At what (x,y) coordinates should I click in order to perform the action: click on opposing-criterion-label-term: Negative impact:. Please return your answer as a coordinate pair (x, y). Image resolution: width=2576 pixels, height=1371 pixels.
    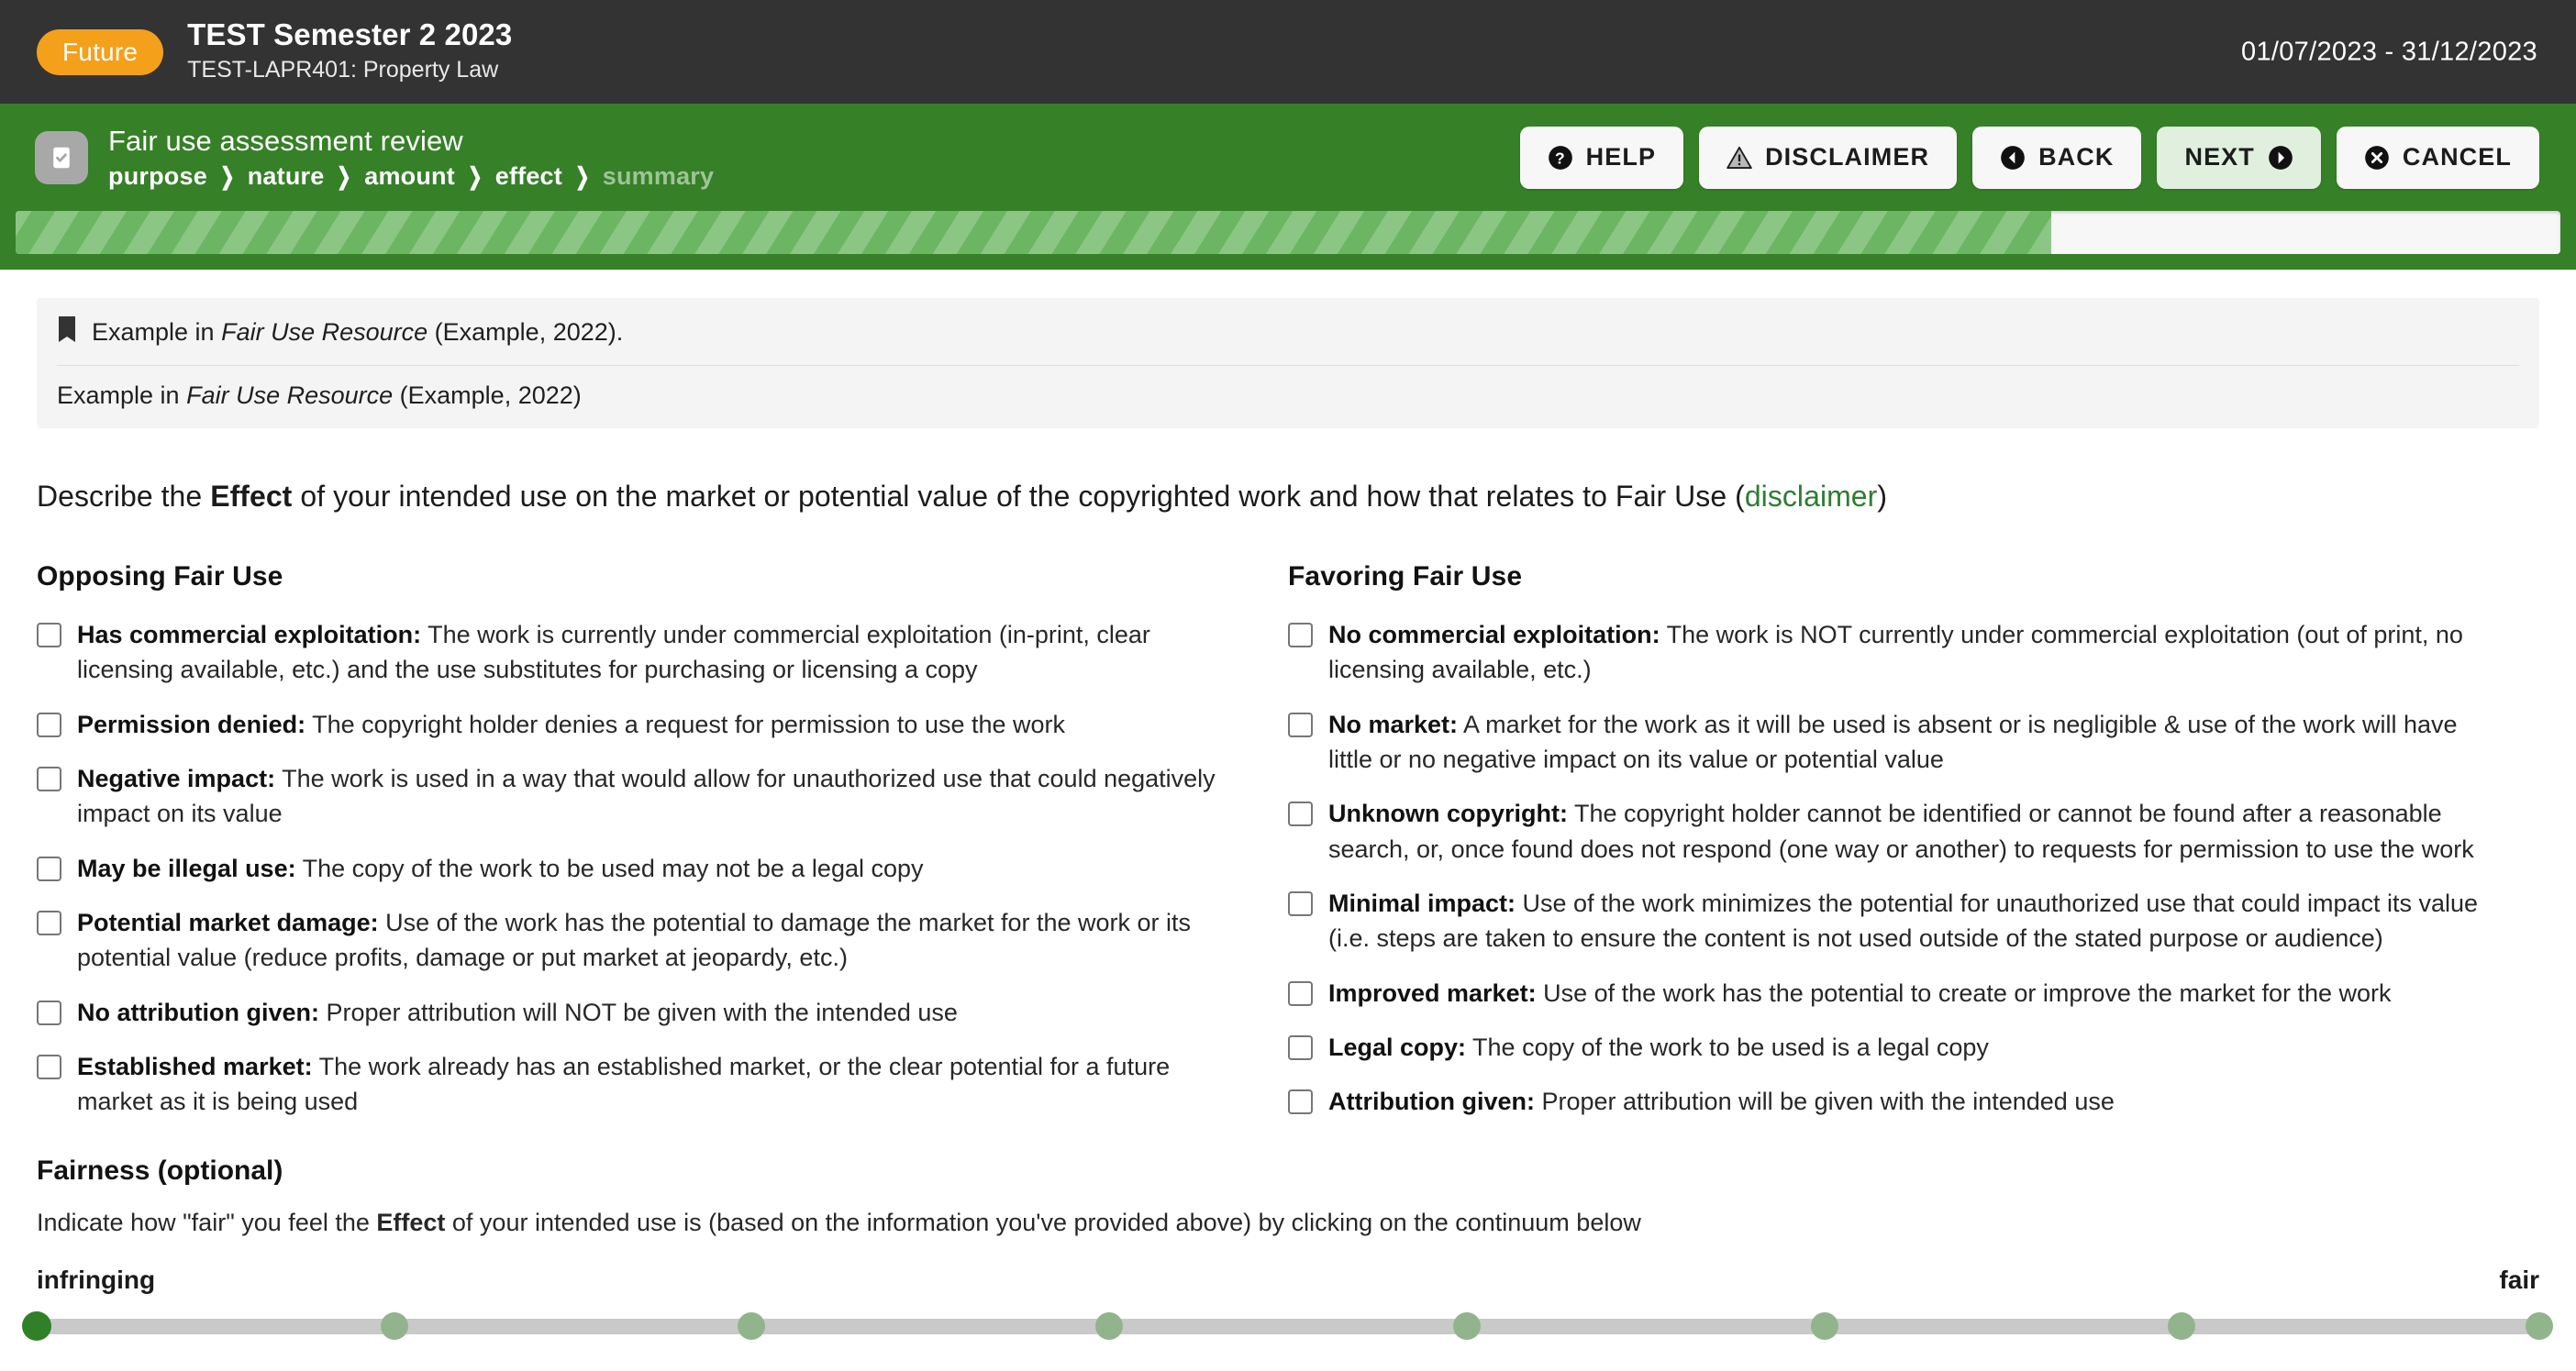
    Looking at the image, I should click on (176, 778).